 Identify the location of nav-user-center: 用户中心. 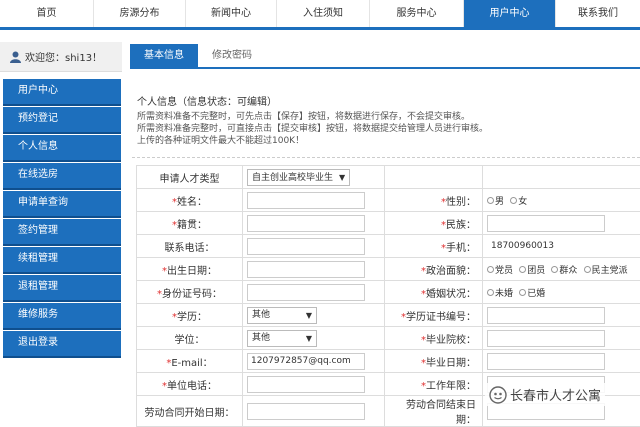
(510, 13).